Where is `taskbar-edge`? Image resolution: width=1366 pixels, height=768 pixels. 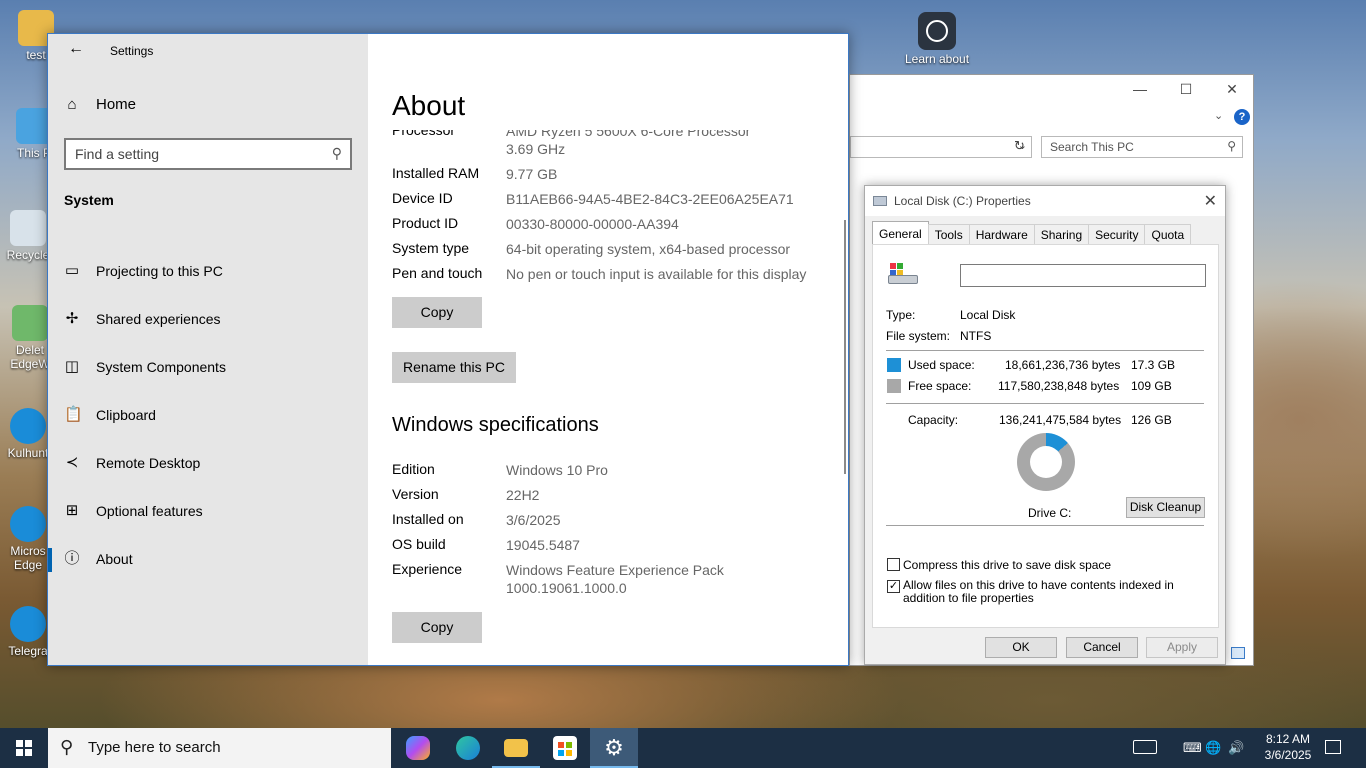
taskbar-edge is located at coordinates (468, 748).